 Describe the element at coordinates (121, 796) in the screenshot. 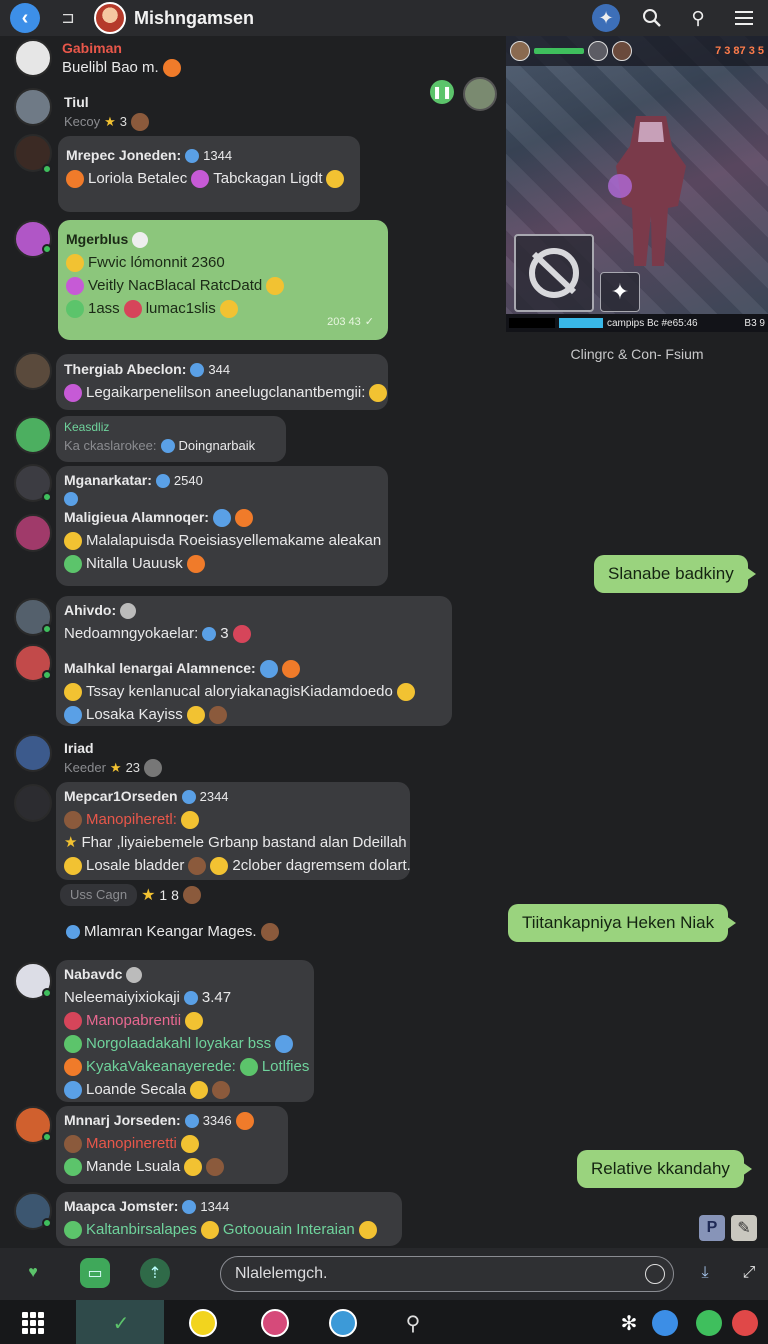

I see `sender-name: Mepcar1Orseden` at that location.